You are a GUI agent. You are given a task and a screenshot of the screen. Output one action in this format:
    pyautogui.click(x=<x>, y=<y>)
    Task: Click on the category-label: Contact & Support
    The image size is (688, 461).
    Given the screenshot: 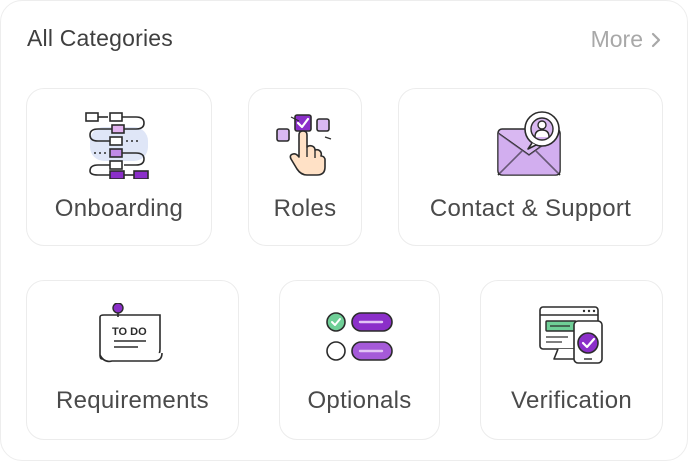 What is the action you would take?
    pyautogui.click(x=530, y=208)
    